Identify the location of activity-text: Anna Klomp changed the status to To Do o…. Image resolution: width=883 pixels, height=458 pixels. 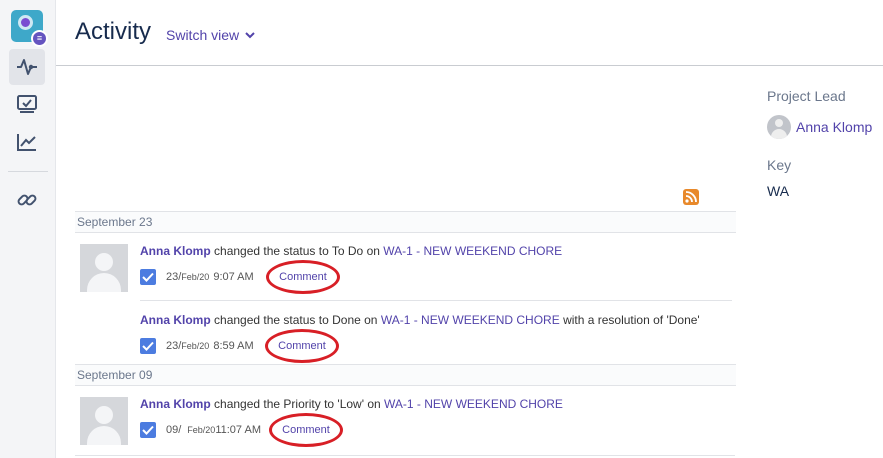
(351, 251).